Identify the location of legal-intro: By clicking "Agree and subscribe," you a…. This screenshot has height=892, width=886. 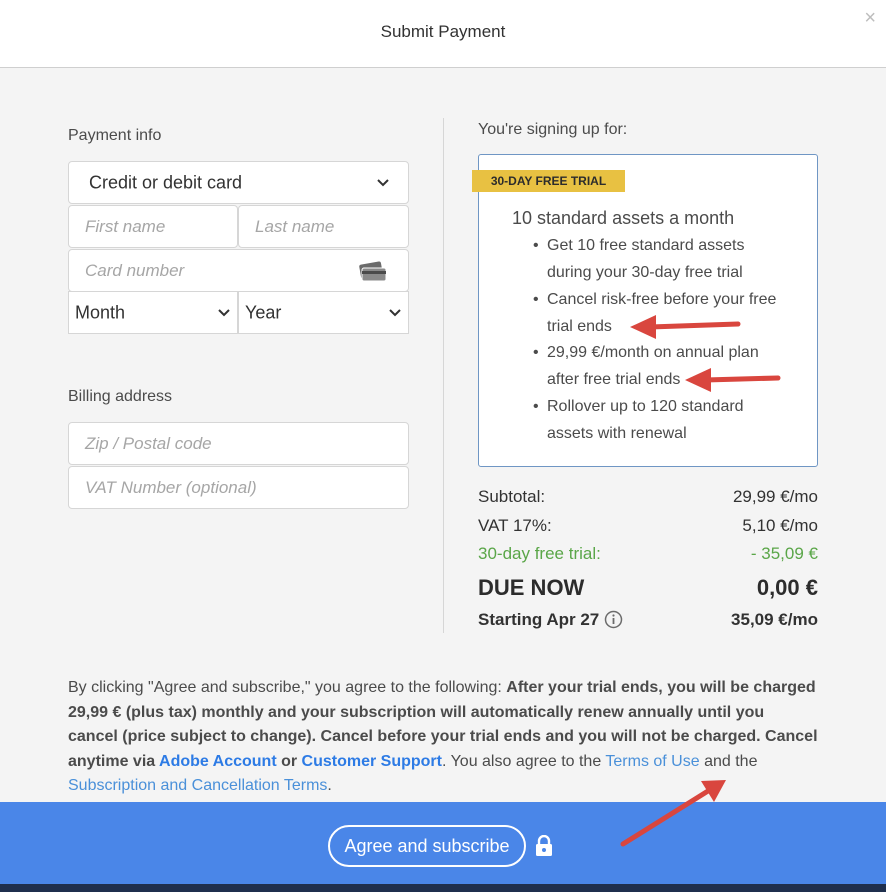
(287, 687).